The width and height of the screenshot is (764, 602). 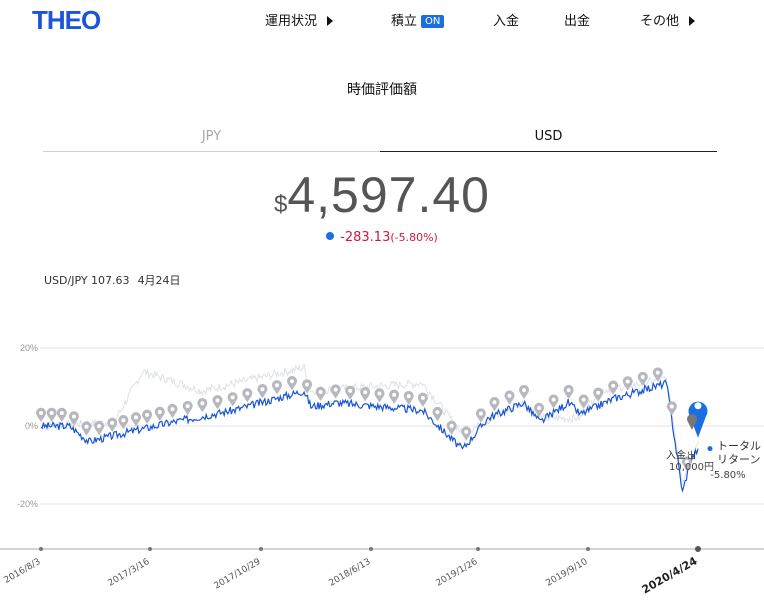 I want to click on fx-rate-value: USD/JPY 107.63, so click(x=87, y=280).